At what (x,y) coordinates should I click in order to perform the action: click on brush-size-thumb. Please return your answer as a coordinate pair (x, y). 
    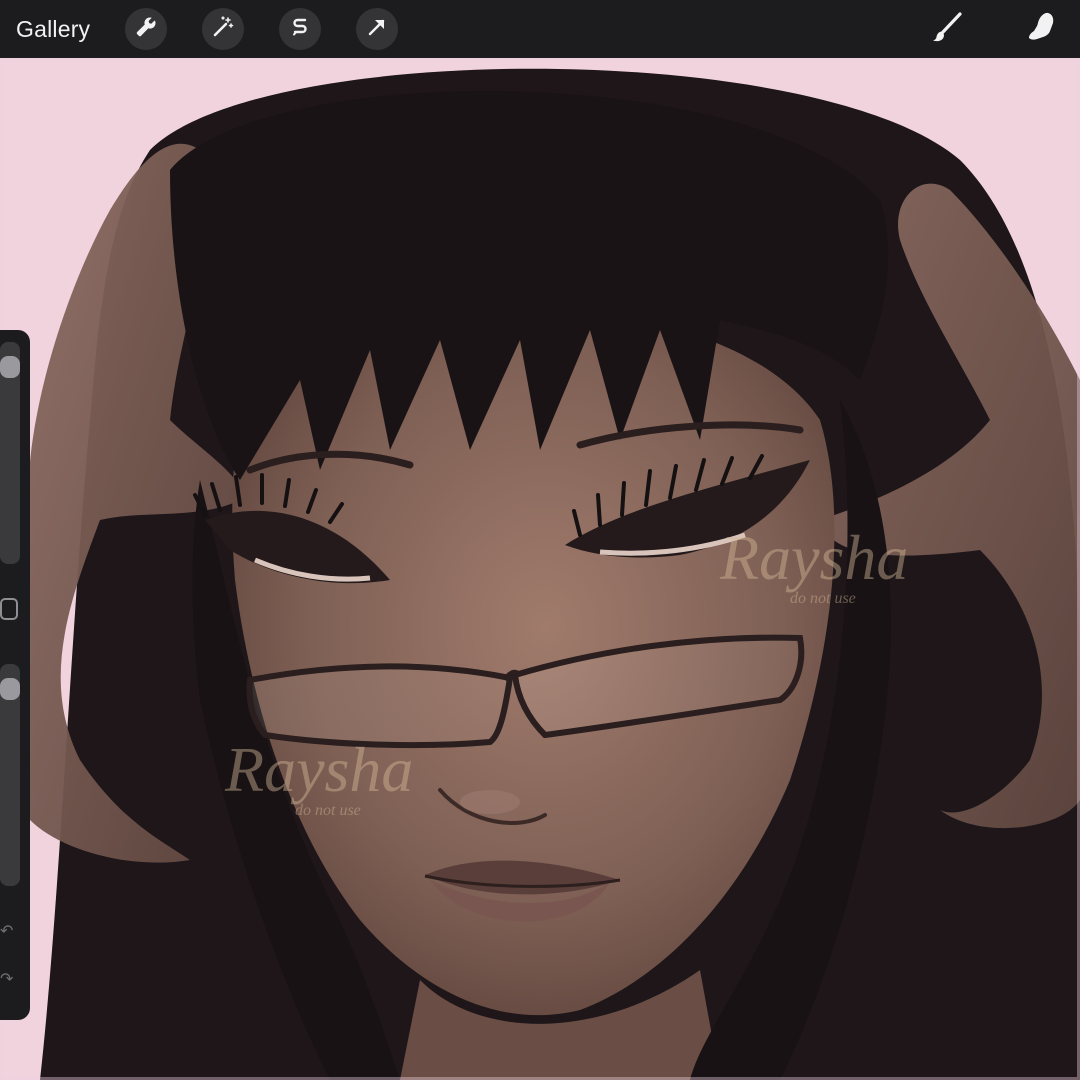
    Looking at the image, I should click on (10, 366).